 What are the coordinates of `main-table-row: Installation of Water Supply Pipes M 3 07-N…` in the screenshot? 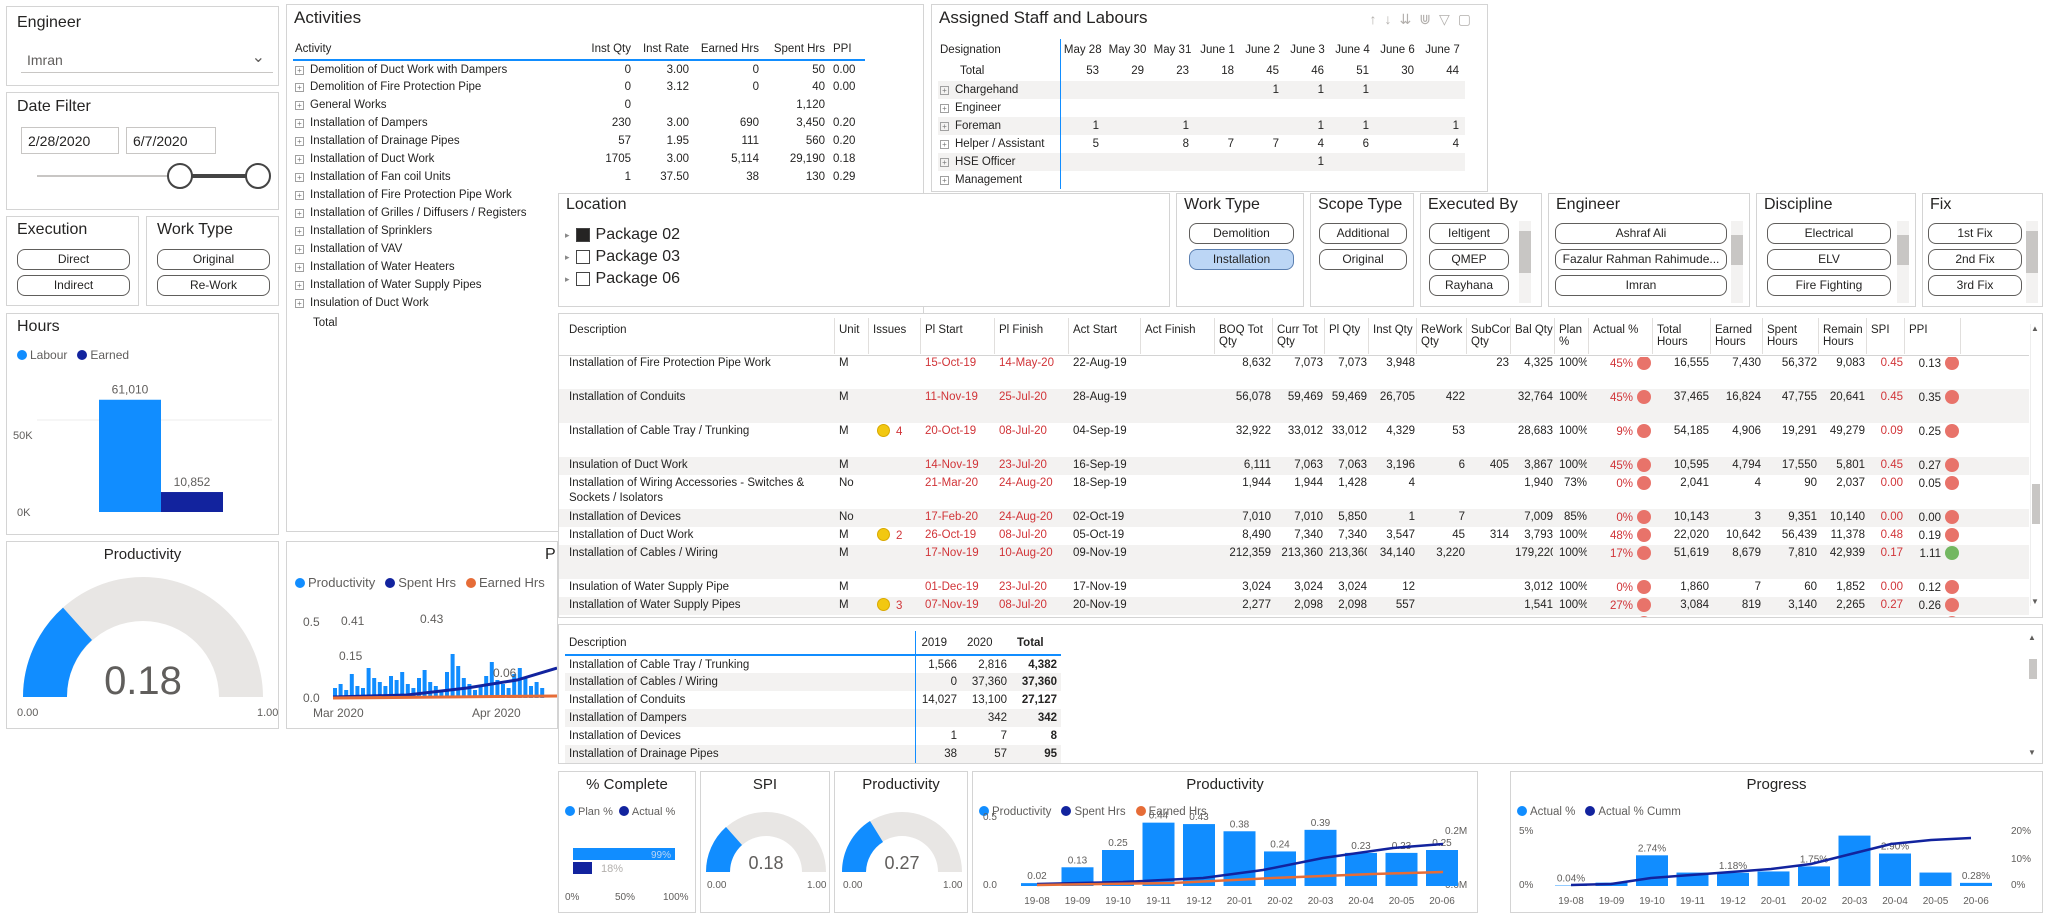 It's located at (1294, 606).